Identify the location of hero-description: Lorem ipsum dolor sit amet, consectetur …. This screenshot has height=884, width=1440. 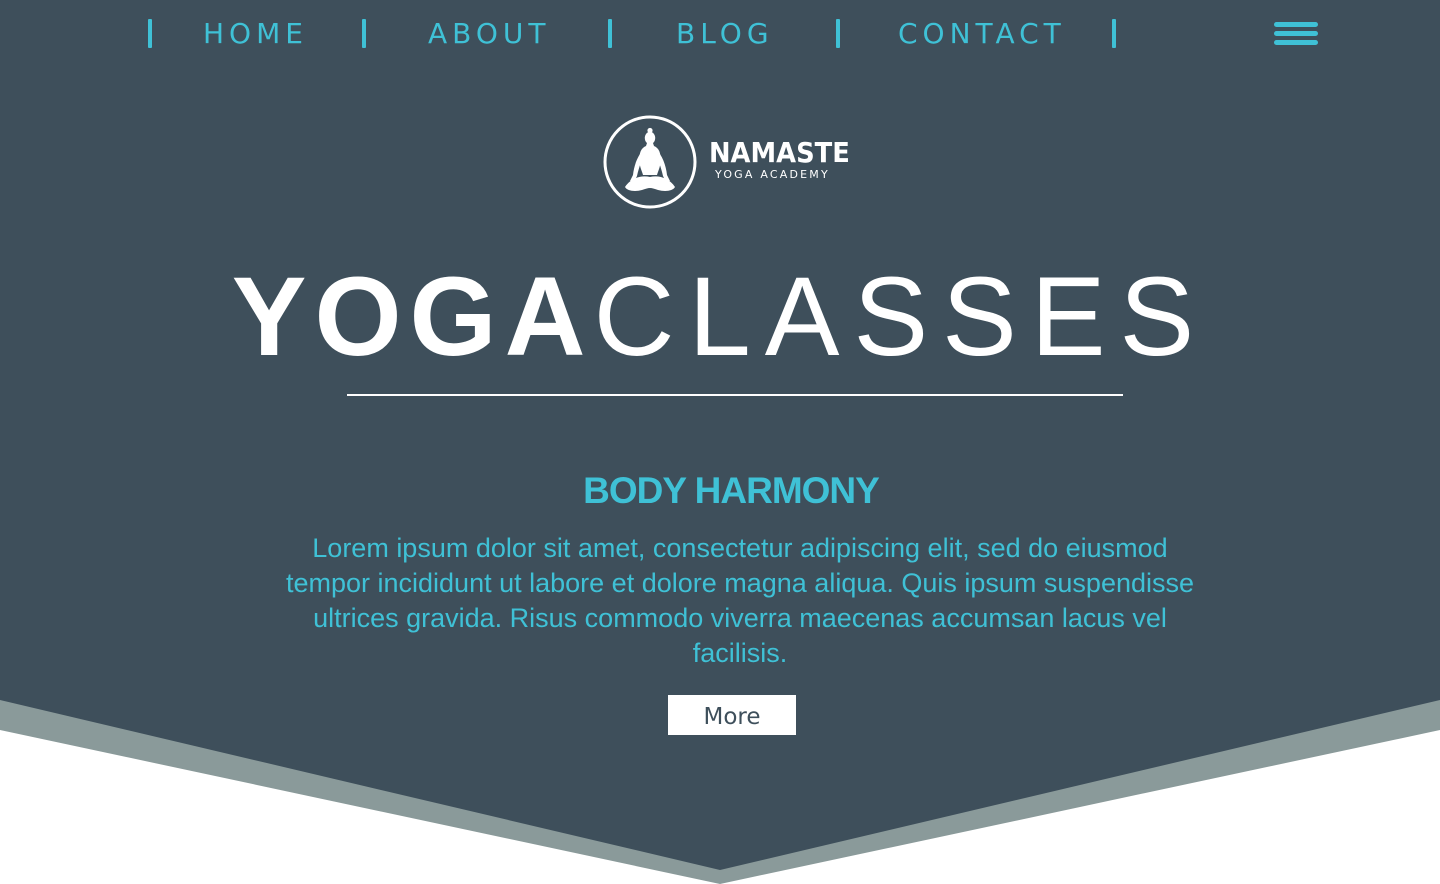
(740, 600).